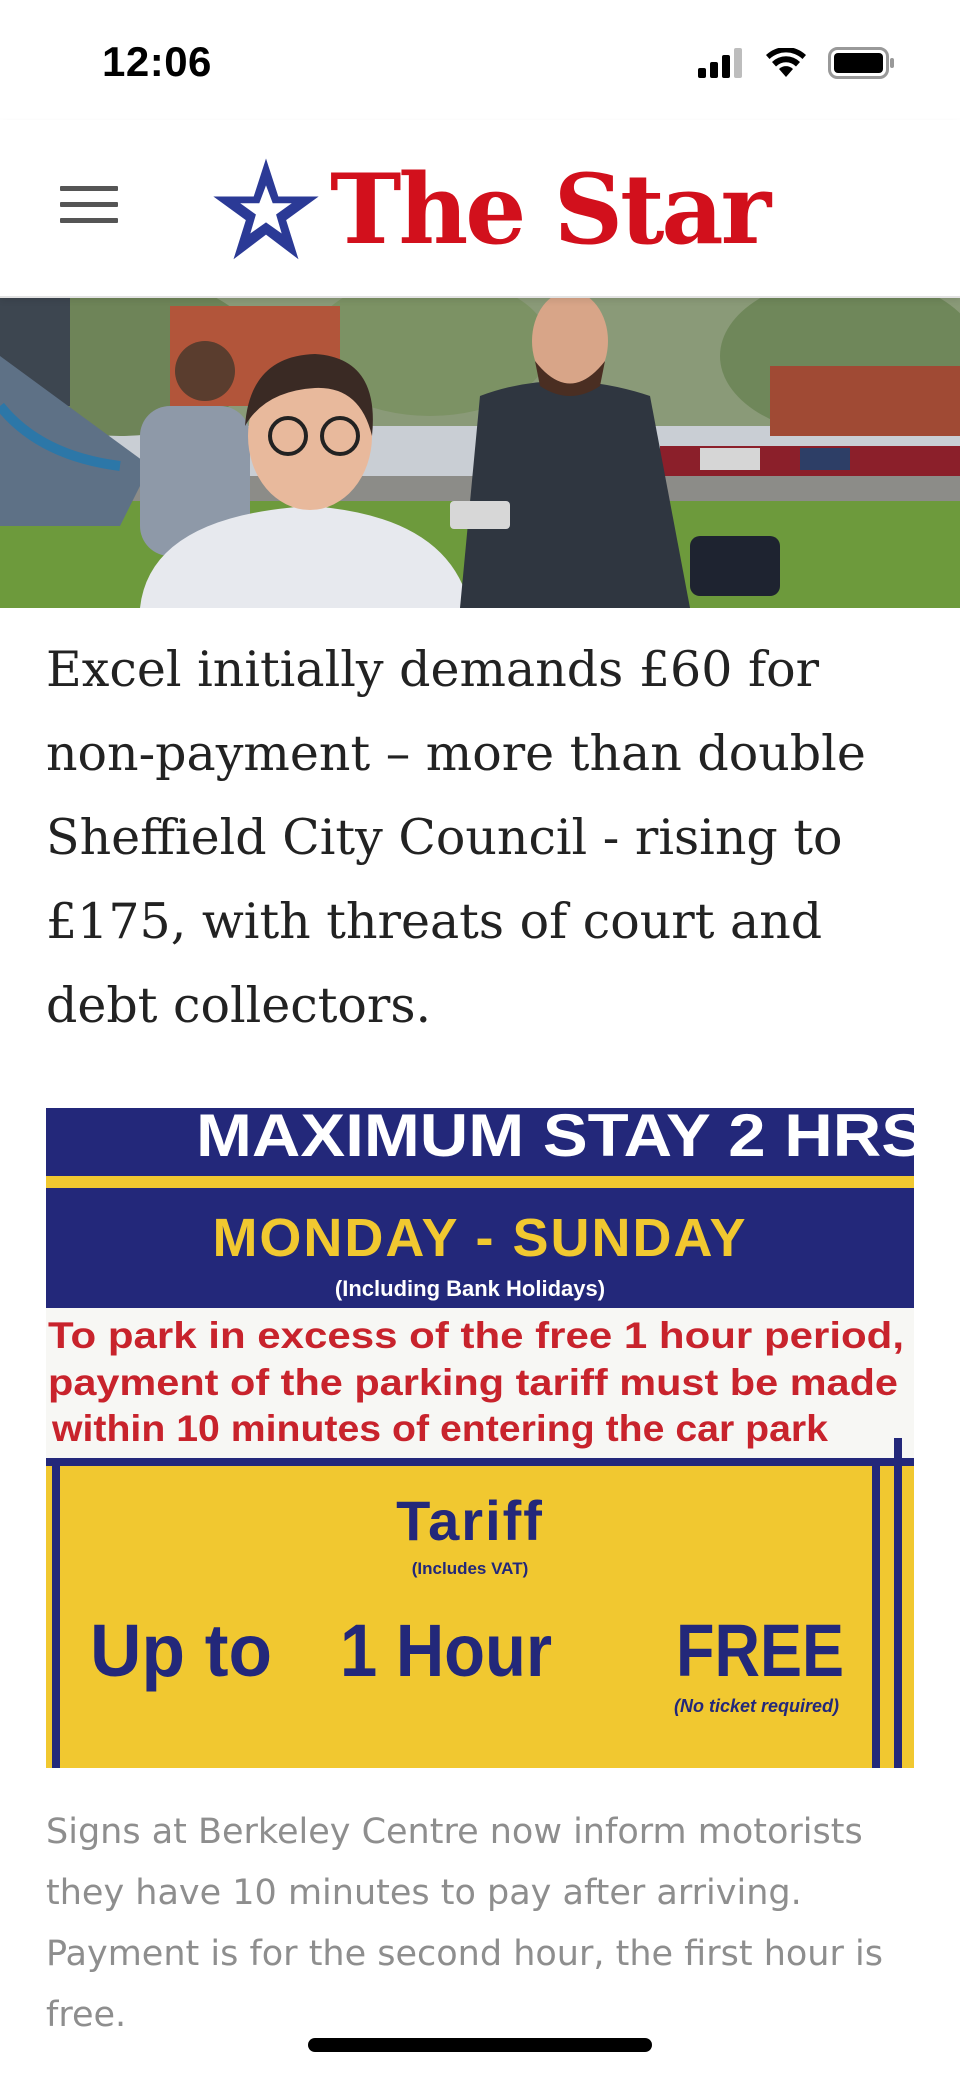 This screenshot has width=960, height=2079. I want to click on star-icon, so click(266, 209).